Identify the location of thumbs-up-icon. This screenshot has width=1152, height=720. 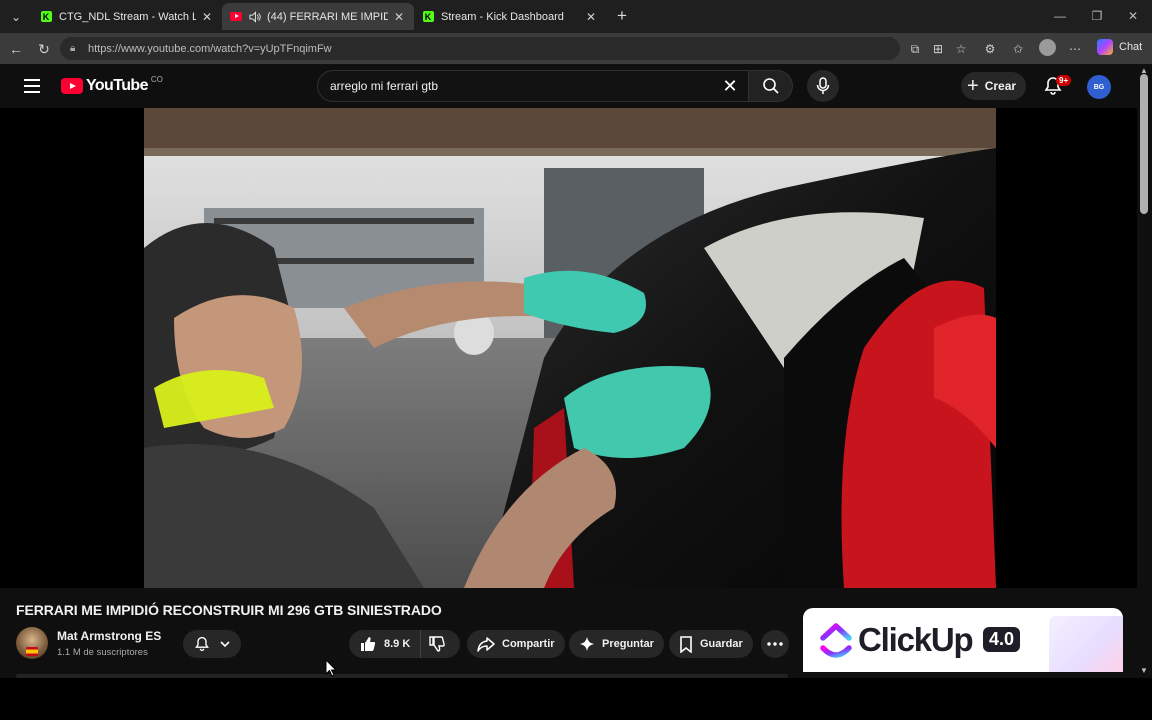
(368, 644).